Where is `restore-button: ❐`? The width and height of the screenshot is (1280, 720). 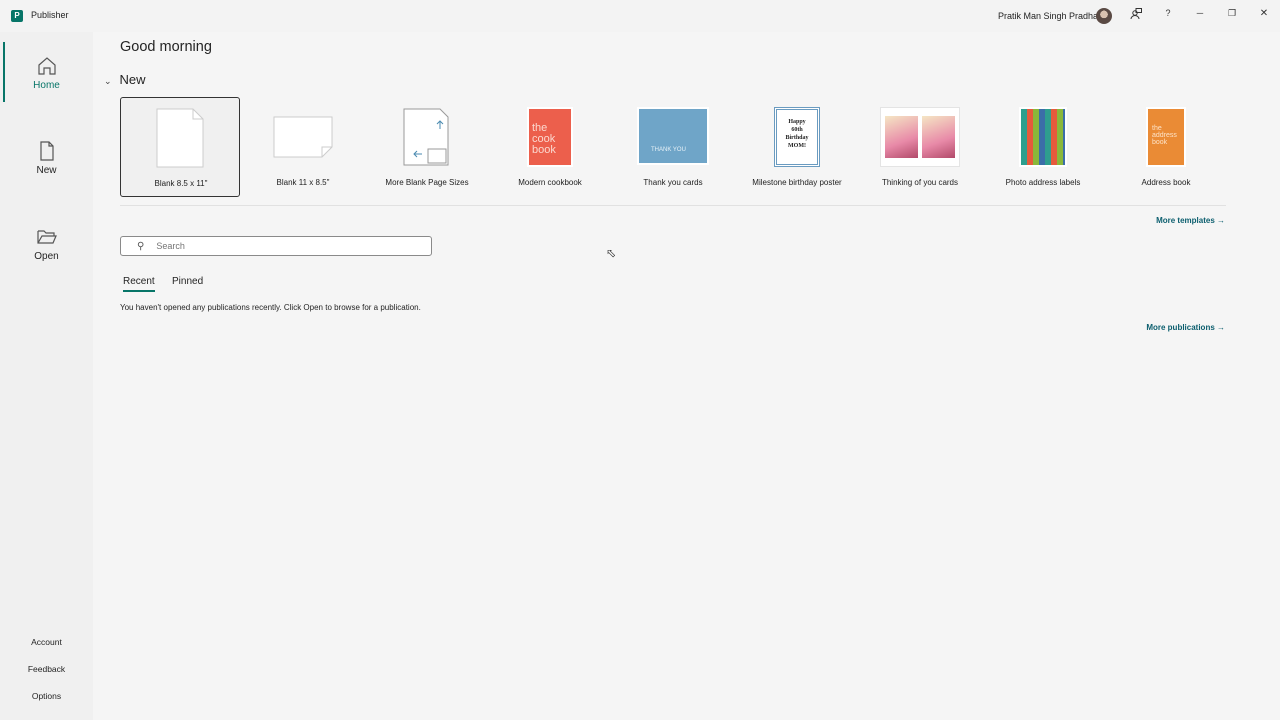
restore-button: ❐ is located at coordinates (1232, 13).